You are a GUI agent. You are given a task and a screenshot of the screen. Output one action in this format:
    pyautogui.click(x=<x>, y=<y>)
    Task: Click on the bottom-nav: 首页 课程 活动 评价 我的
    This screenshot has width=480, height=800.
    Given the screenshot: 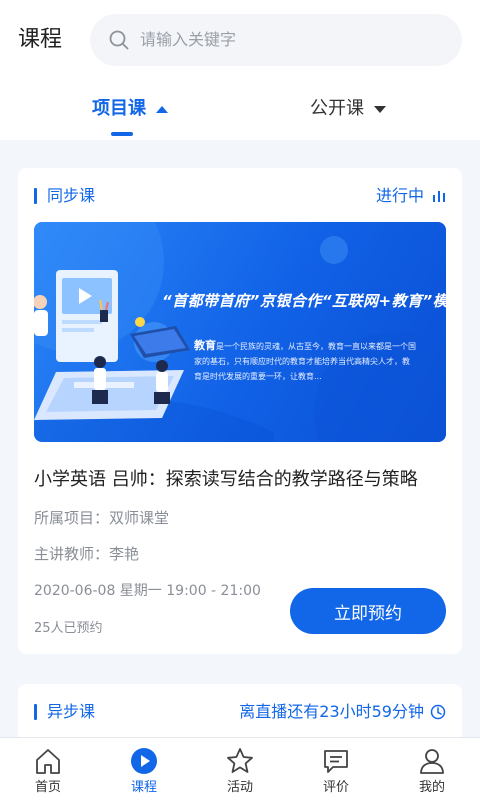 What is the action you would take?
    pyautogui.click(x=240, y=768)
    